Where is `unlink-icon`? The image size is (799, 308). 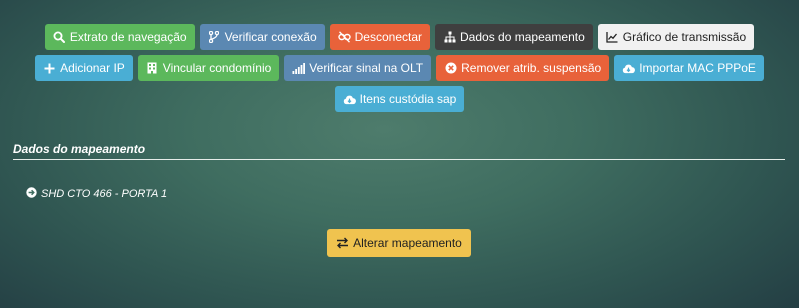 unlink-icon is located at coordinates (344, 37).